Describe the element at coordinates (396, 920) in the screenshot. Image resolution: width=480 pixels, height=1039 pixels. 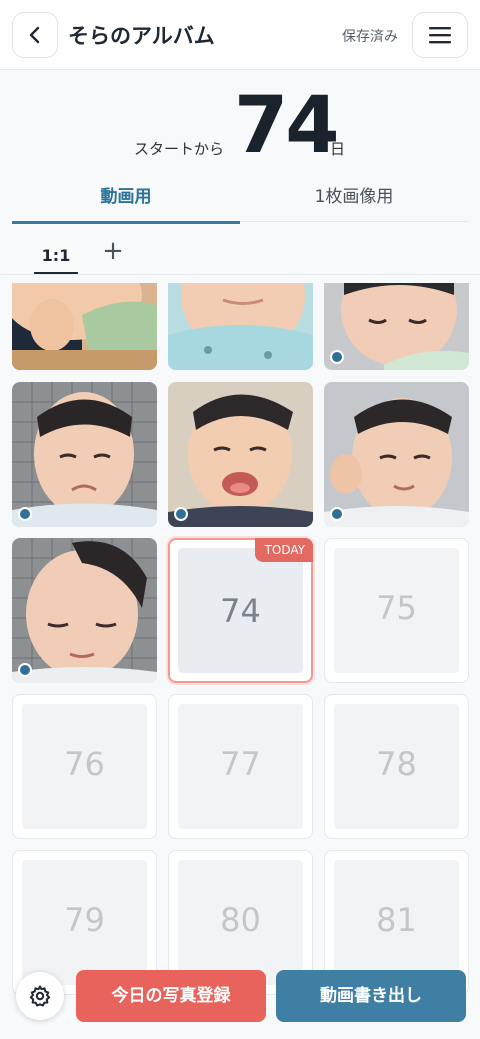
I see `day-number: 81` at that location.